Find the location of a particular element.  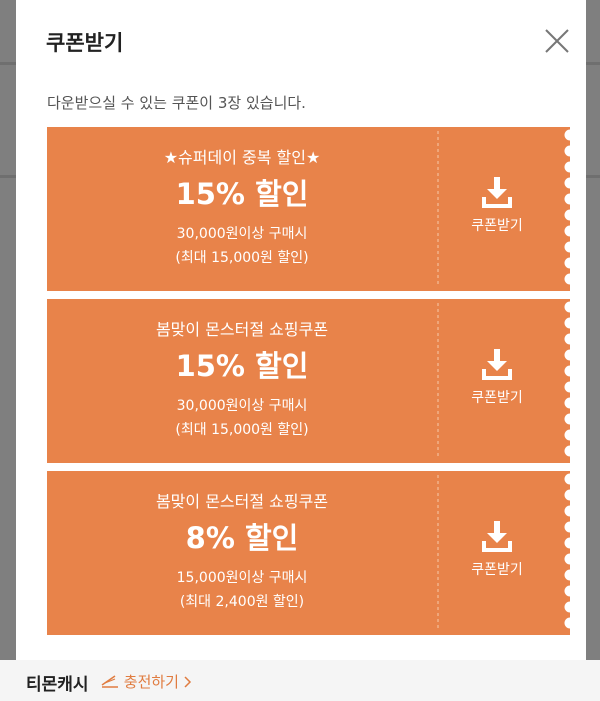

cash-brand-label: 티몬캐시 is located at coordinates (57, 685).